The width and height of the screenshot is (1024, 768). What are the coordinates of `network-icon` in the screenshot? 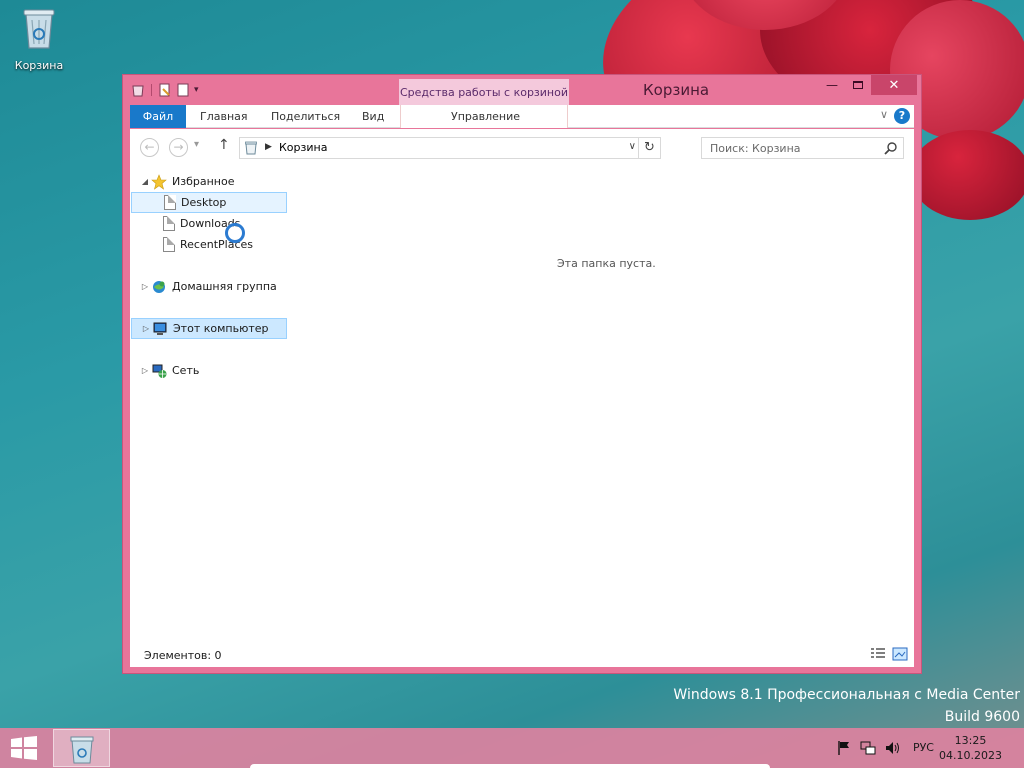 It's located at (159, 371).